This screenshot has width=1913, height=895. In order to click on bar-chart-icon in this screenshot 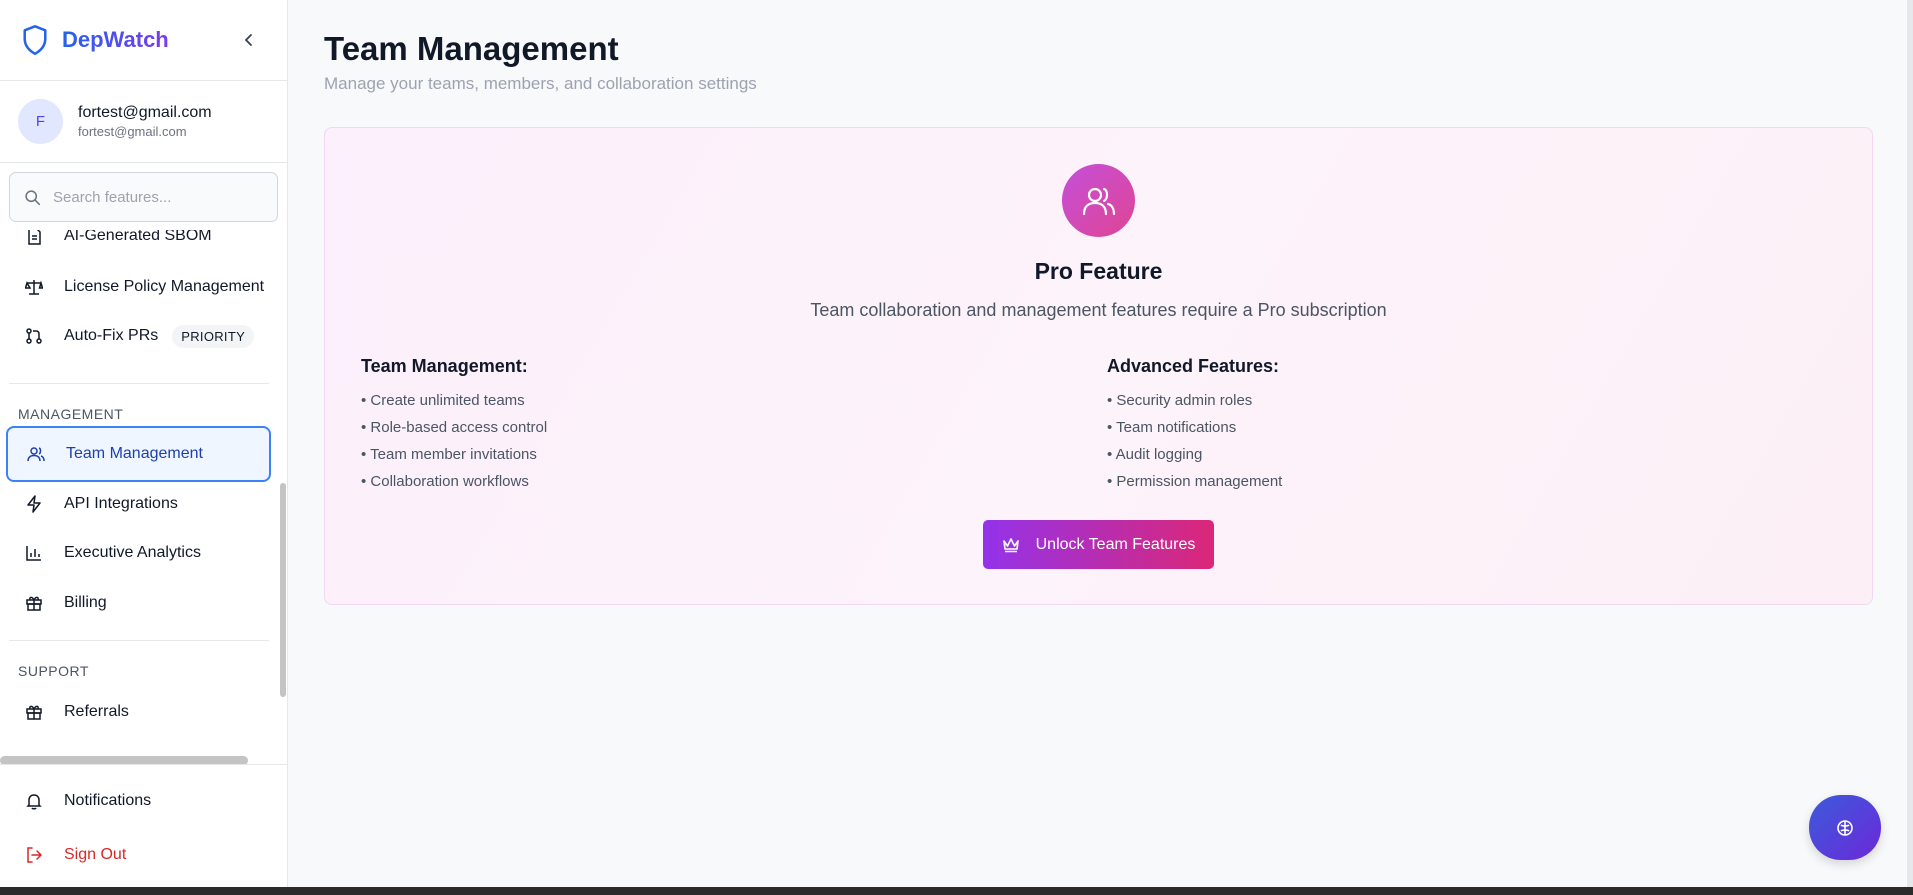, I will do `click(34, 553)`.